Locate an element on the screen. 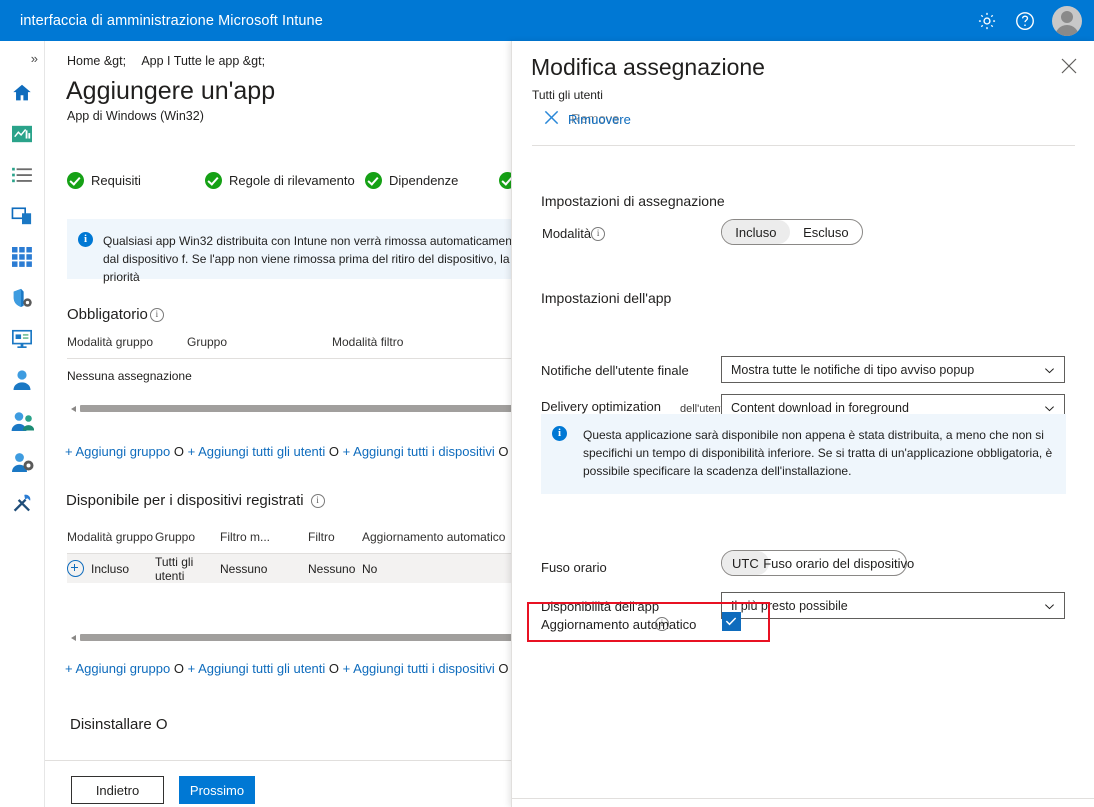 The image size is (1094, 807). timezone-option-device: Fuso orario del dispositivo is located at coordinates (838, 563).